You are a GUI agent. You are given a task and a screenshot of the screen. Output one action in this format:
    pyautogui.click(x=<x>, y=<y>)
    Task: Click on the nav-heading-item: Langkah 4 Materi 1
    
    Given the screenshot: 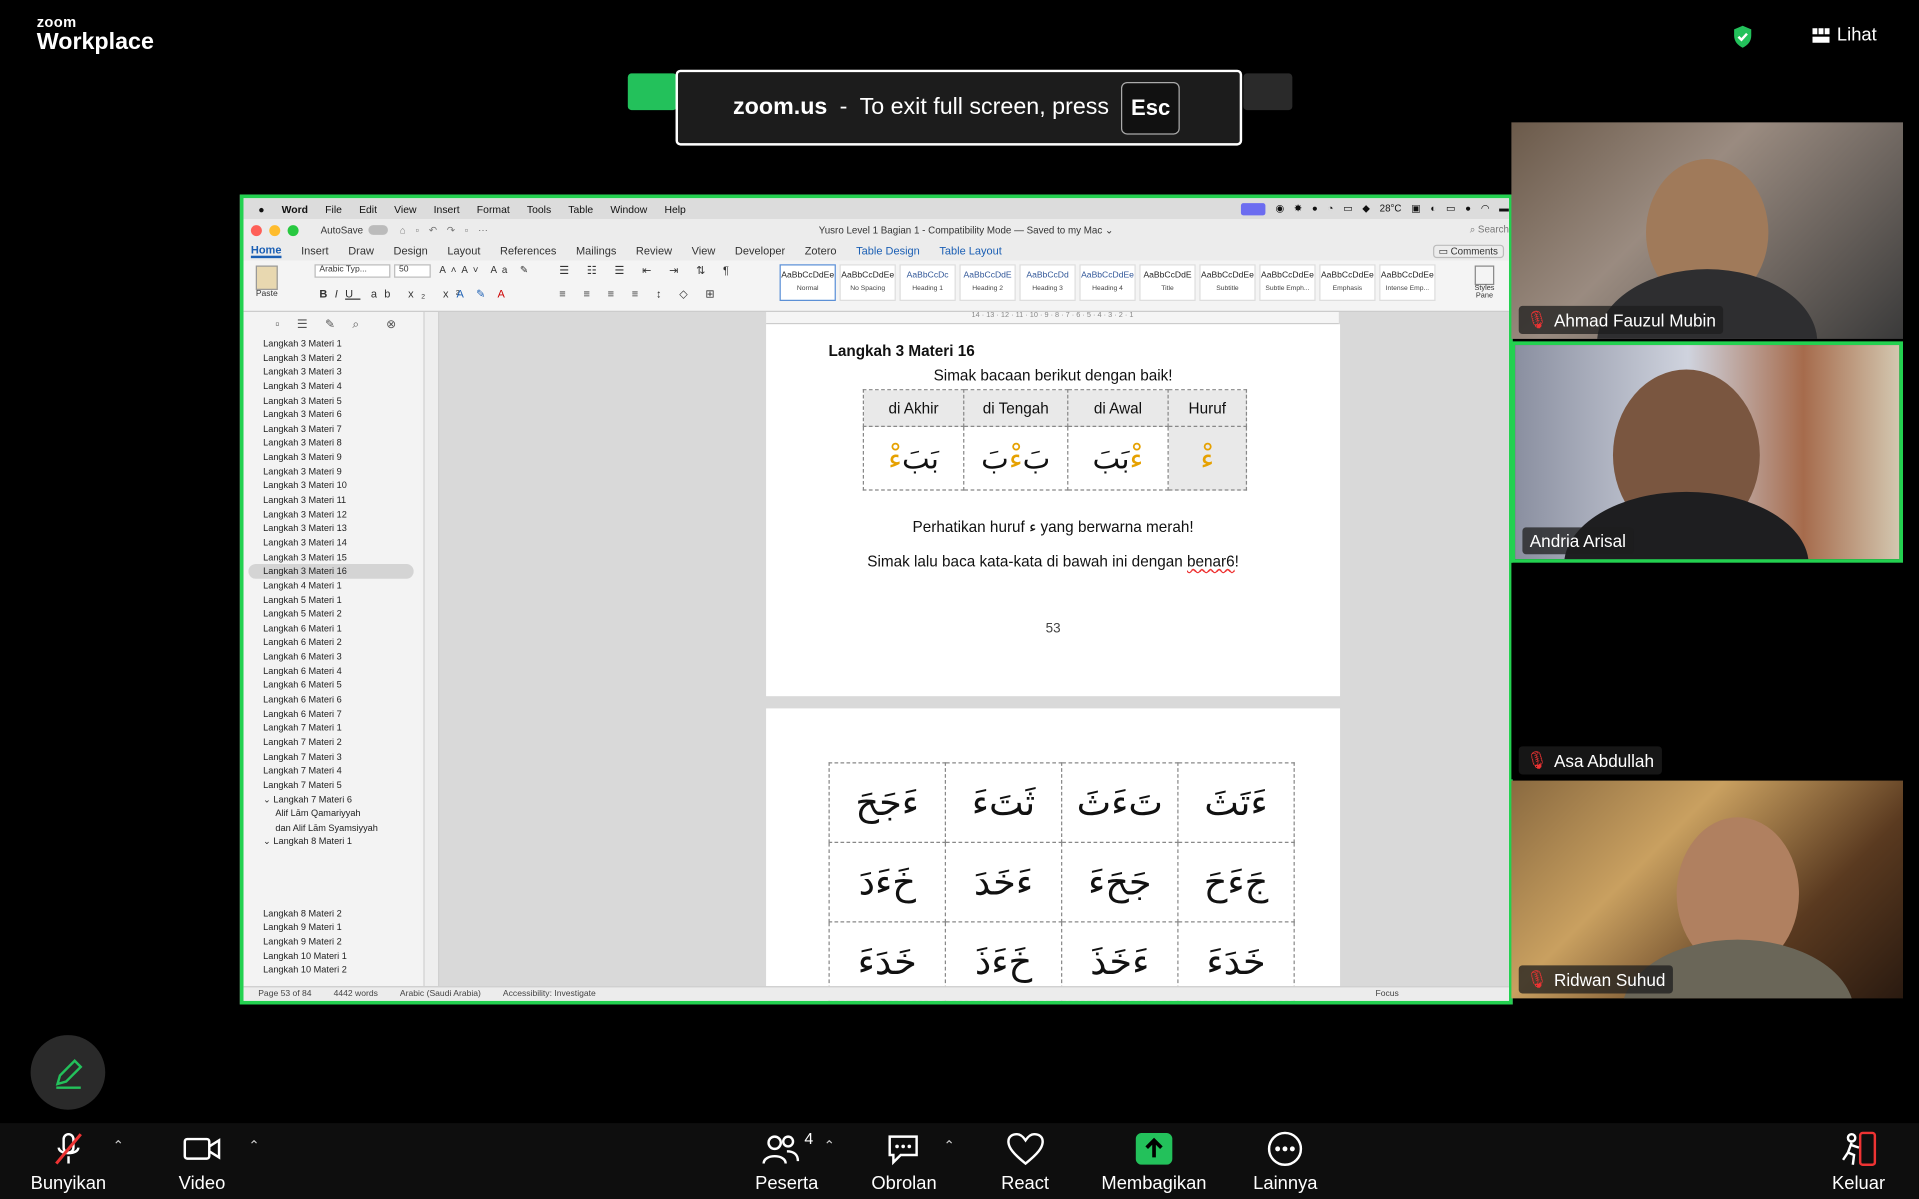 What is the action you would take?
    pyautogui.click(x=330, y=586)
    